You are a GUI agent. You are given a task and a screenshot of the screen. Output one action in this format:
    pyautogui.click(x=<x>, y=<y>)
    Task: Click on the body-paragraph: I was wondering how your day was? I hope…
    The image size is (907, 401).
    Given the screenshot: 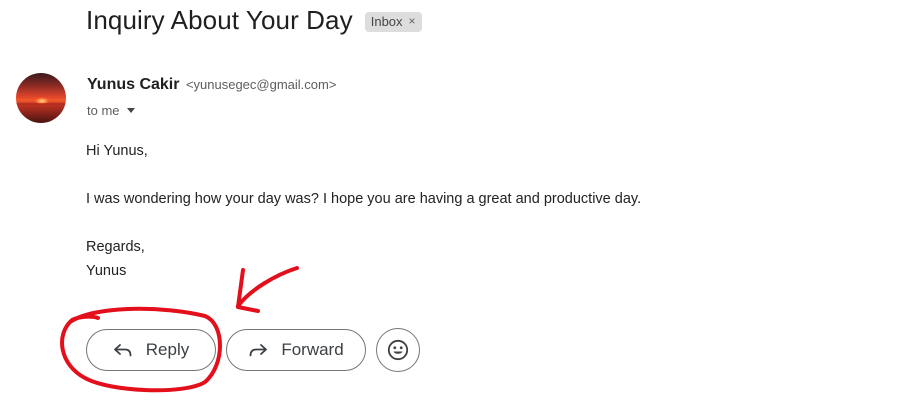 What is the action you would take?
    pyautogui.click(x=364, y=199)
    